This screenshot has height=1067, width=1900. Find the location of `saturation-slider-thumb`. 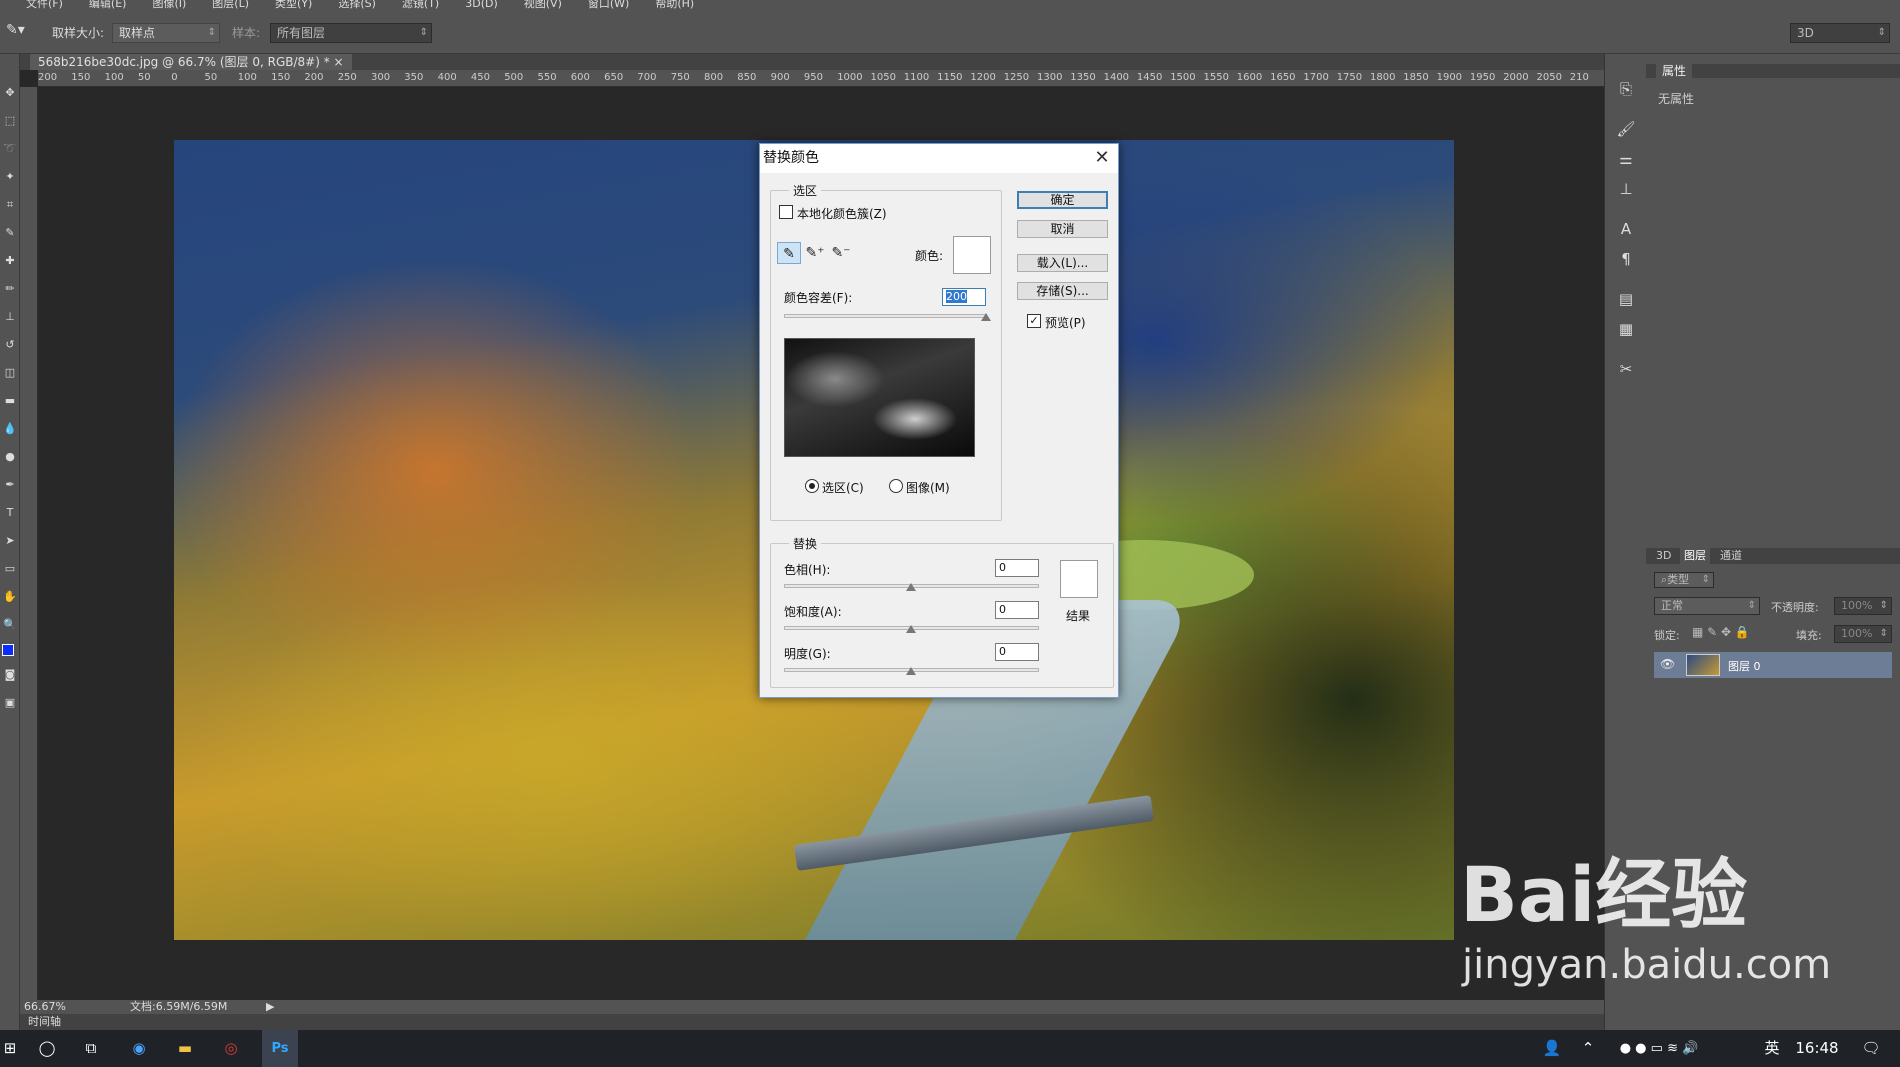

saturation-slider-thumb is located at coordinates (911, 629).